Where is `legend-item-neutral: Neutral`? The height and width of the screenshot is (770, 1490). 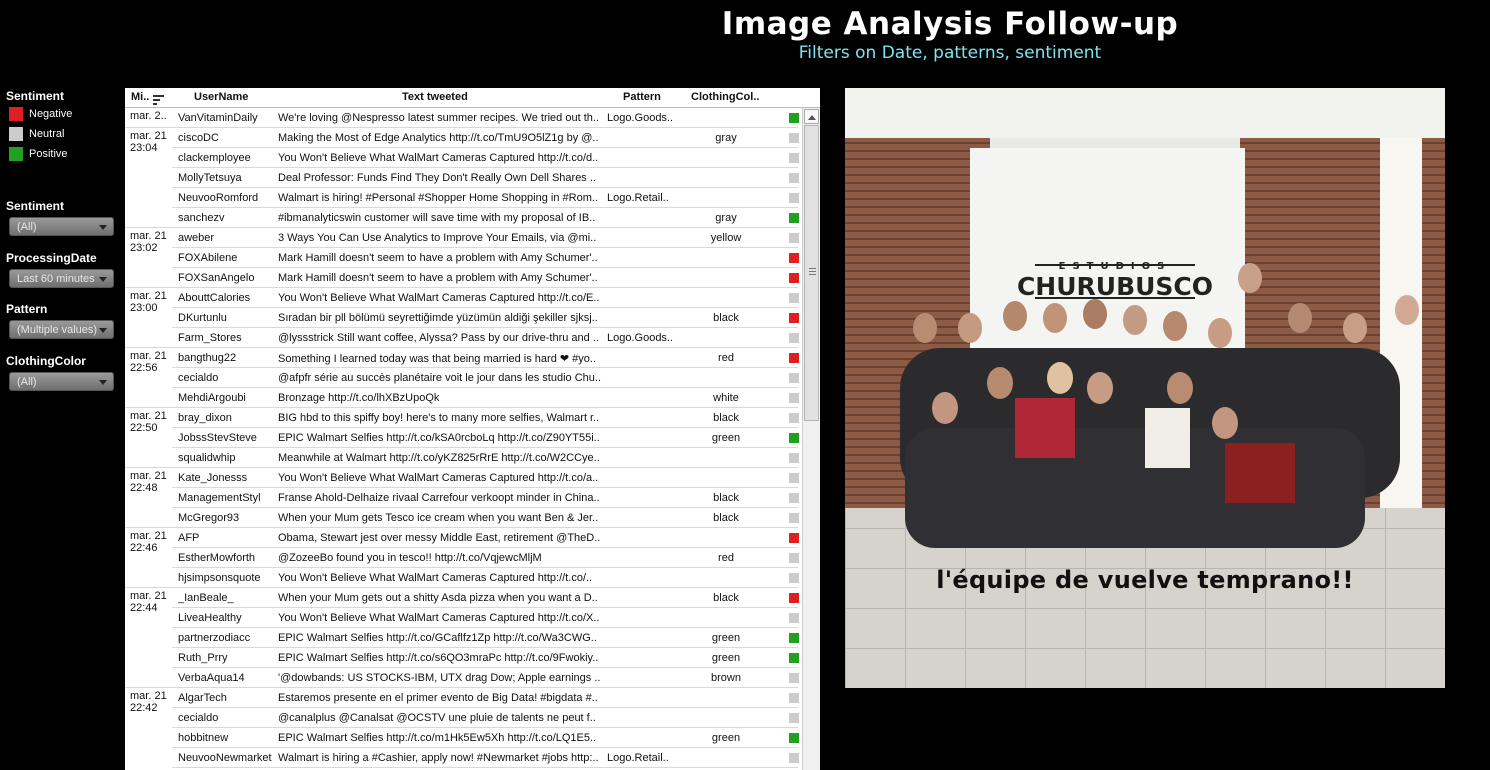
legend-item-neutral: Neutral is located at coordinates (36, 134).